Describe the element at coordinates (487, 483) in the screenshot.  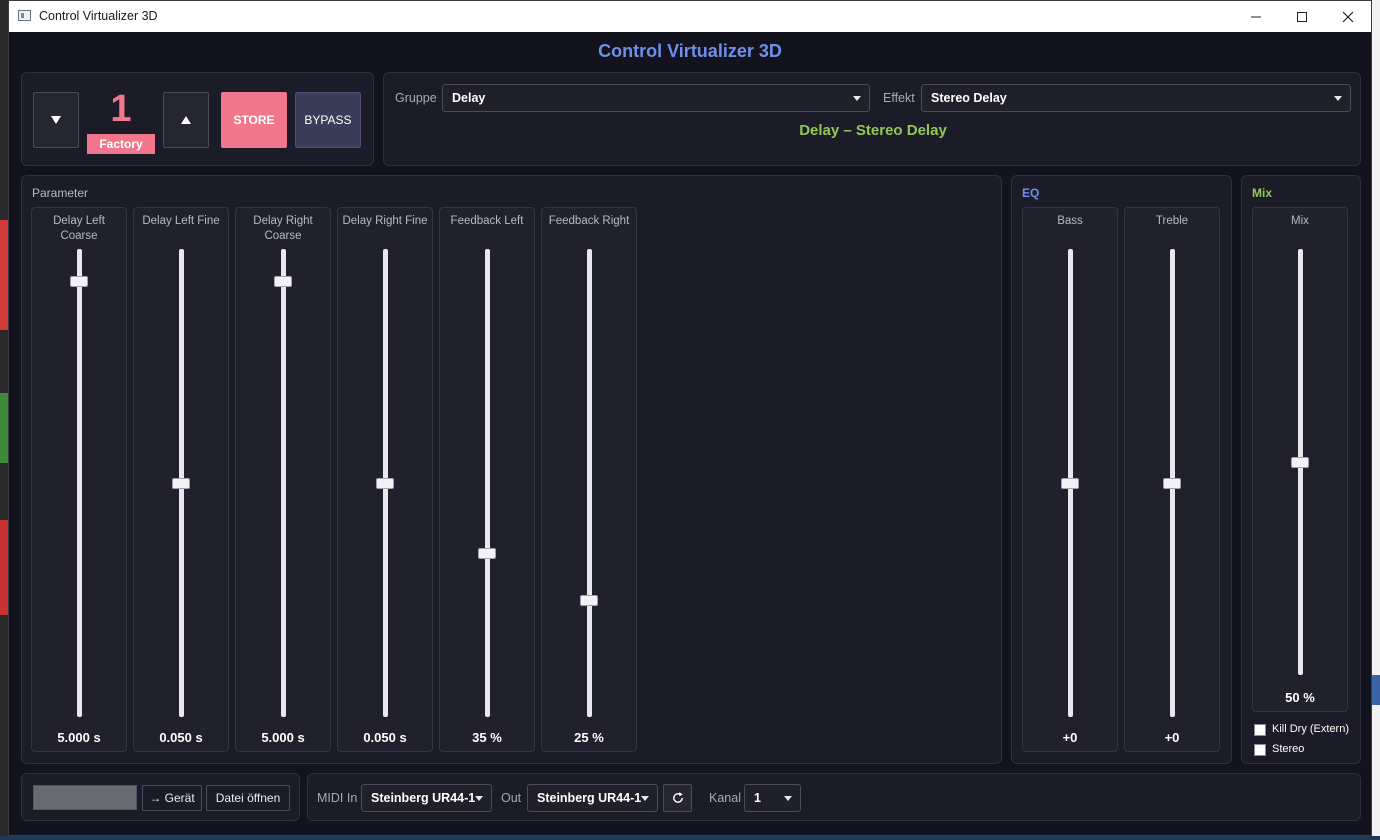
I see `param-feedback-left-slider-track` at that location.